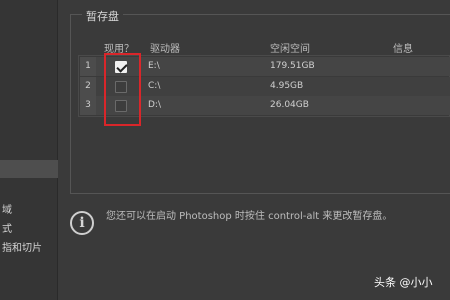  What do you see at coordinates (292, 66) in the screenshot?
I see `free-space-cell: 179.51GB` at bounding box center [292, 66].